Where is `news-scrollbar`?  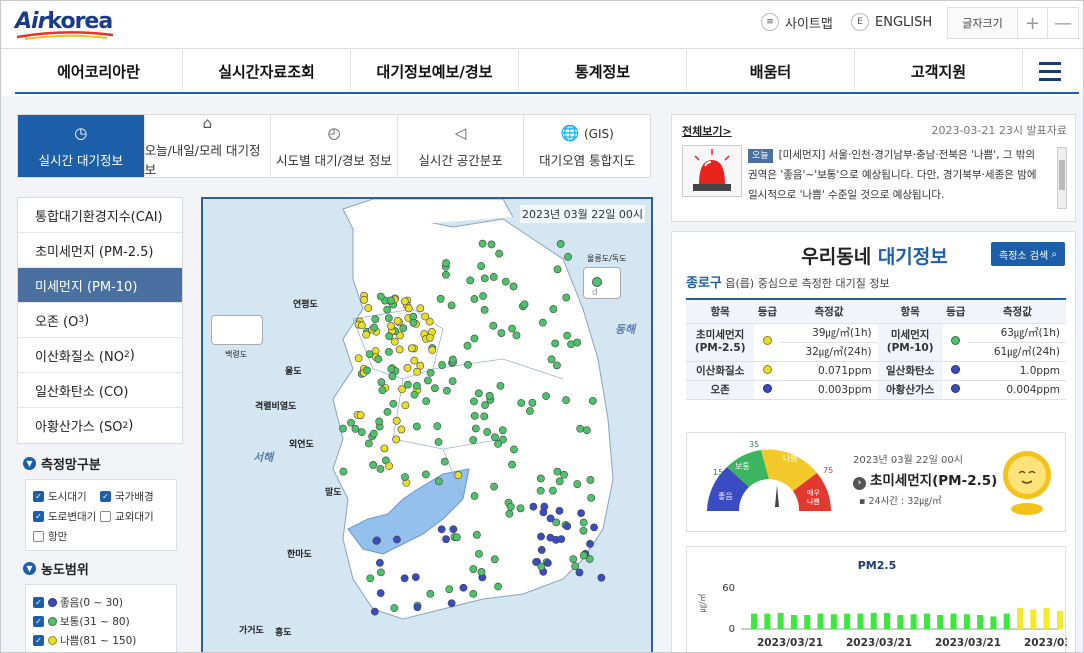 news-scrollbar is located at coordinates (1062, 178).